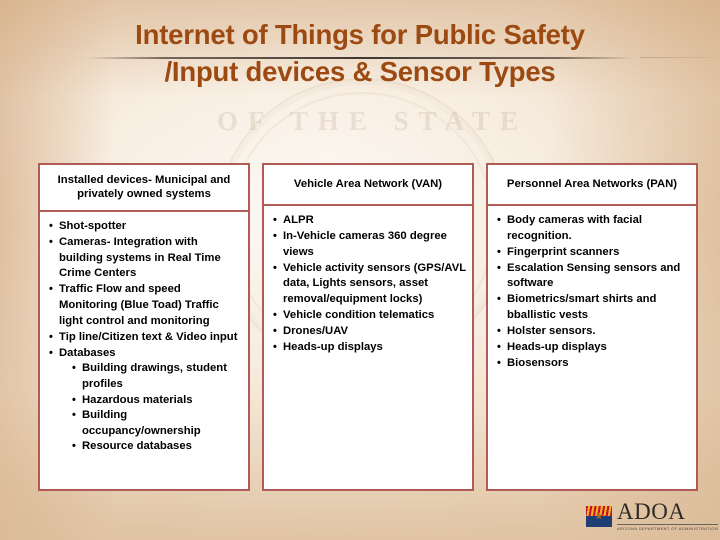  Describe the element at coordinates (360, 71) in the screenshot. I see `title-line-2: /Input devices & Sensor Types` at that location.